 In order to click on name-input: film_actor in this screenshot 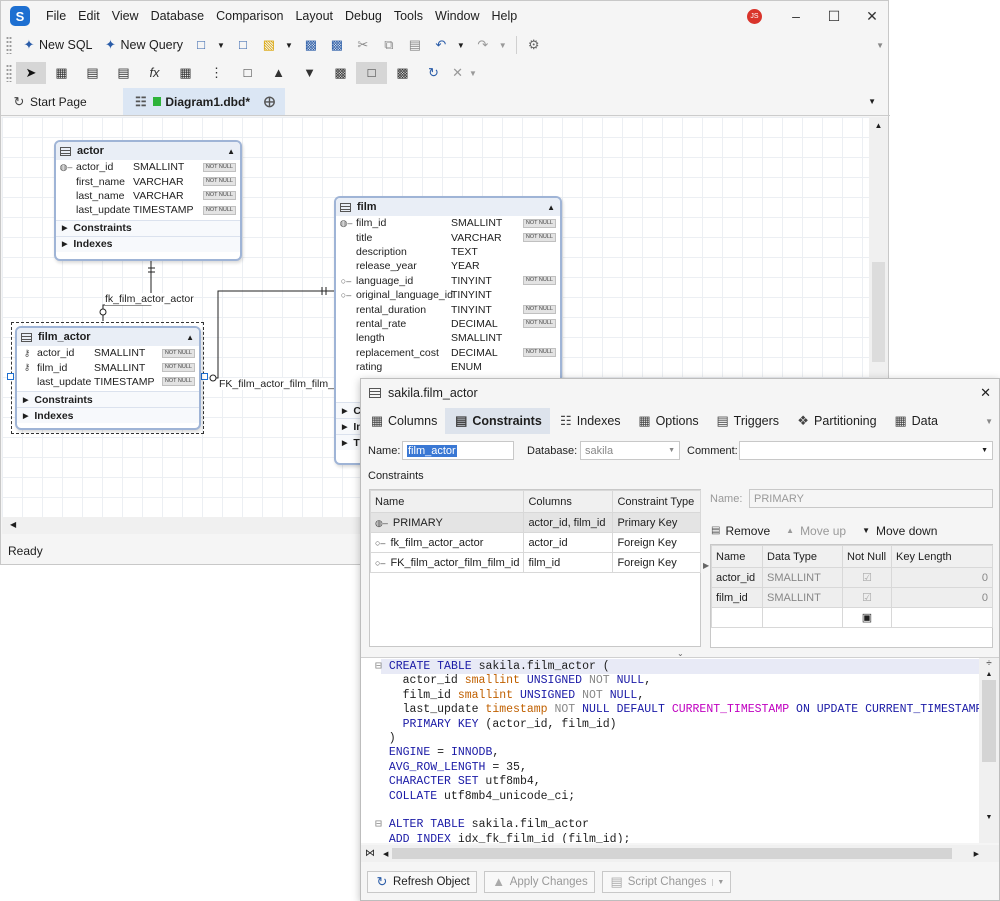, I will do `click(458, 450)`.